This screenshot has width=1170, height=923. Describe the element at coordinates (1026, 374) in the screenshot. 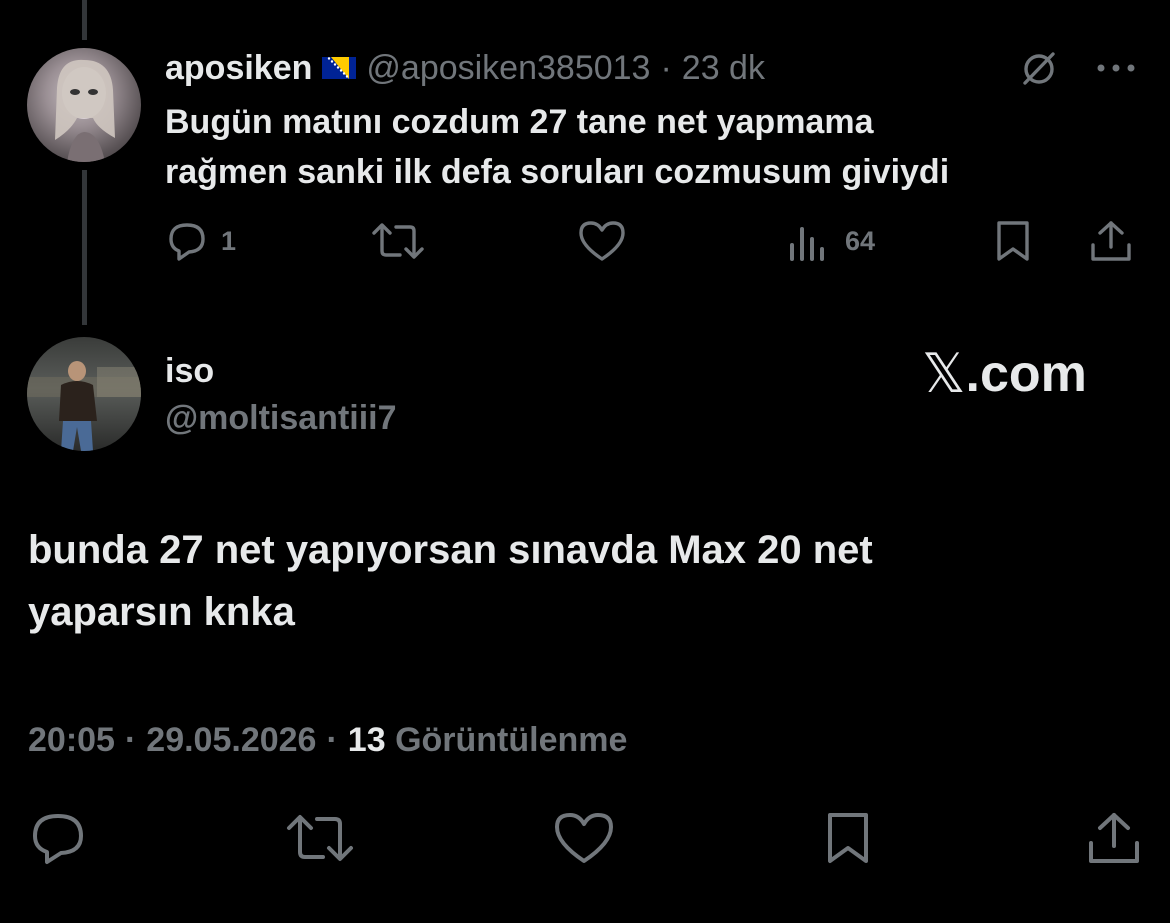

I see `watermark-text: .com` at that location.